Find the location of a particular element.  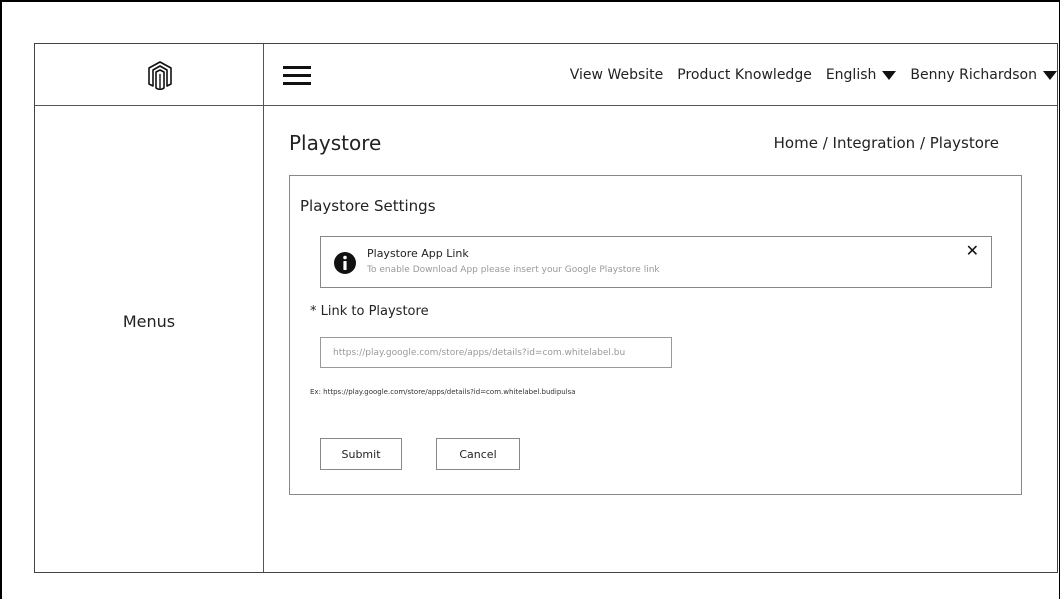

language-dropdown: English is located at coordinates (861, 75).